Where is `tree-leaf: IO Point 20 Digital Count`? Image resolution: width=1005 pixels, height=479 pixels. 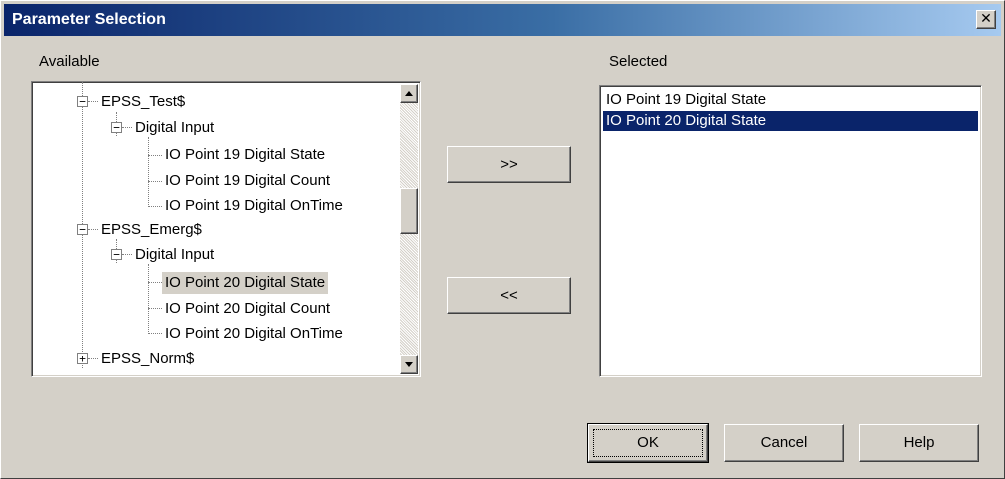 tree-leaf: IO Point 20 Digital Count is located at coordinates (247, 308).